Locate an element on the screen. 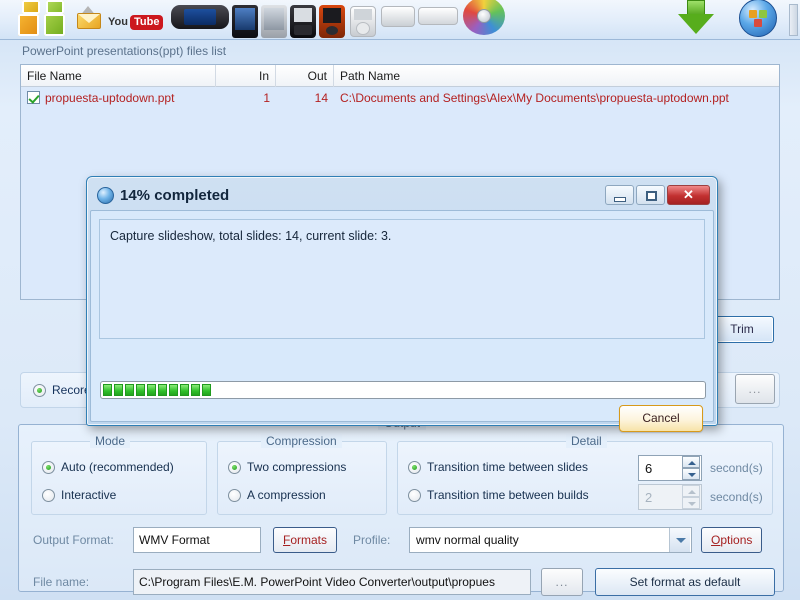 The height and width of the screenshot is (600, 800). mode-group: Mode Auto (recommended) Interactive is located at coordinates (119, 474).